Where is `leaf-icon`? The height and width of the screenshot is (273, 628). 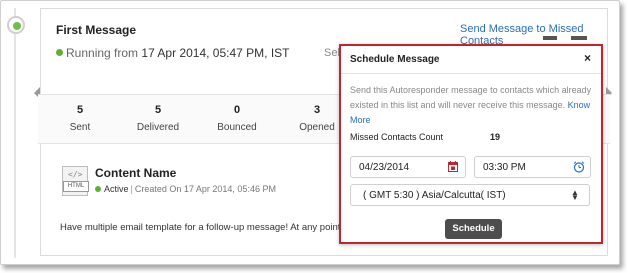
leaf-icon is located at coordinates (17, 26).